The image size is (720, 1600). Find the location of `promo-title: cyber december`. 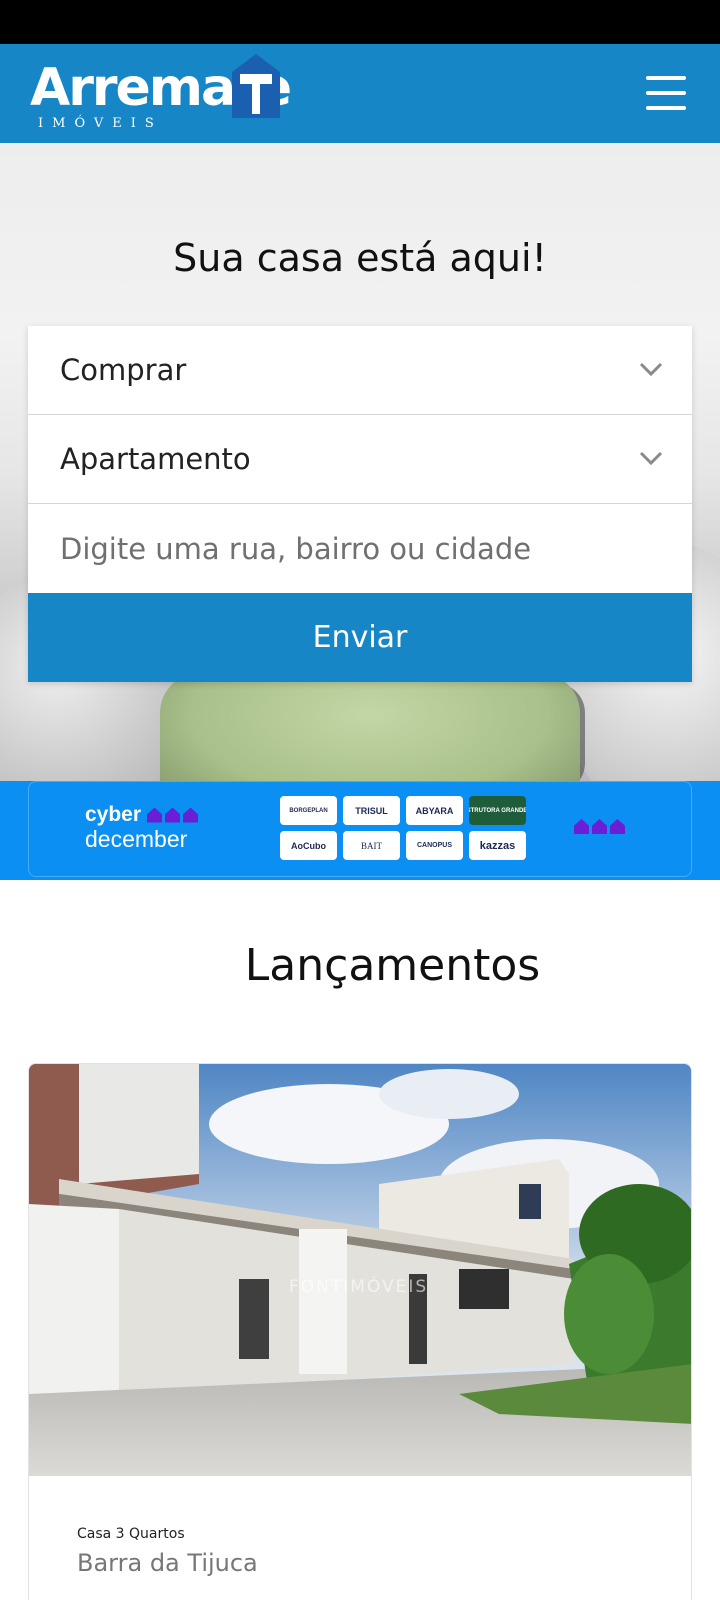

promo-title: cyber december is located at coordinates (142, 827).